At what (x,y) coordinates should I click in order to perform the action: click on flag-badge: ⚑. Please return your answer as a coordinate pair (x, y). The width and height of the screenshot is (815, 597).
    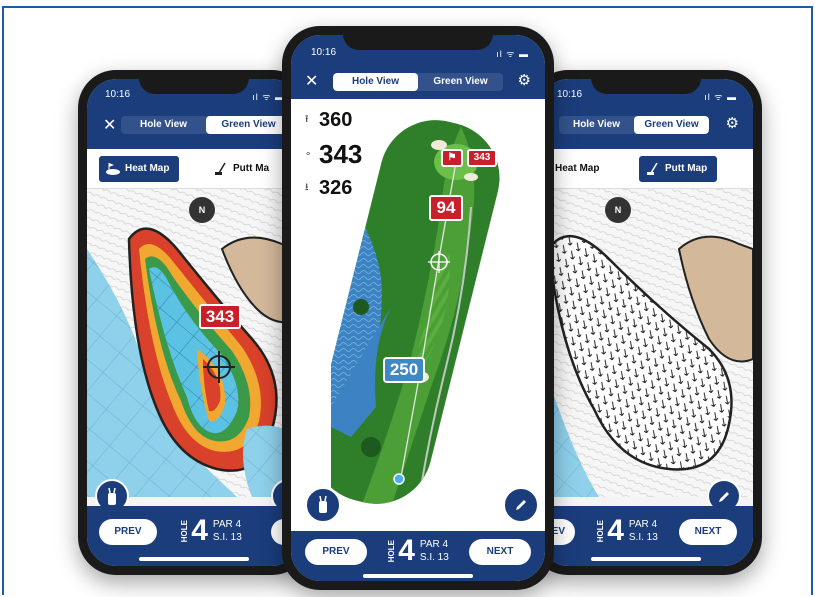
    Looking at the image, I should click on (452, 158).